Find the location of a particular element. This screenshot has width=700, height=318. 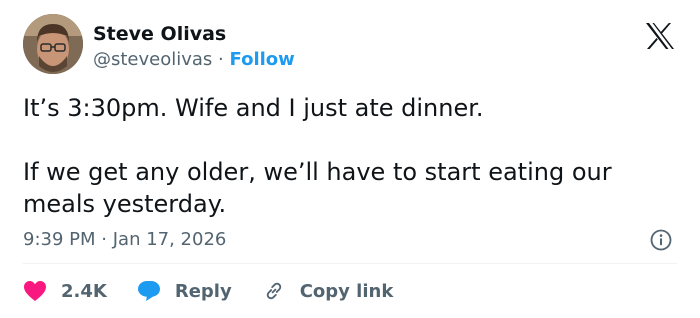

heart-icon is located at coordinates (35, 291).